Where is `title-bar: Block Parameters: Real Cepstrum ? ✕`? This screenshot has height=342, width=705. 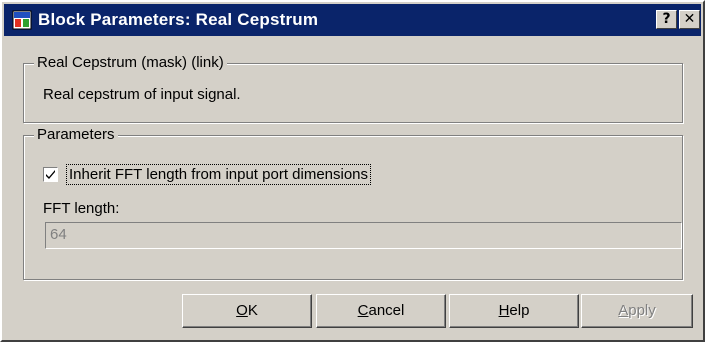 title-bar: Block Parameters: Real Cepstrum ? ✕ is located at coordinates (352, 20).